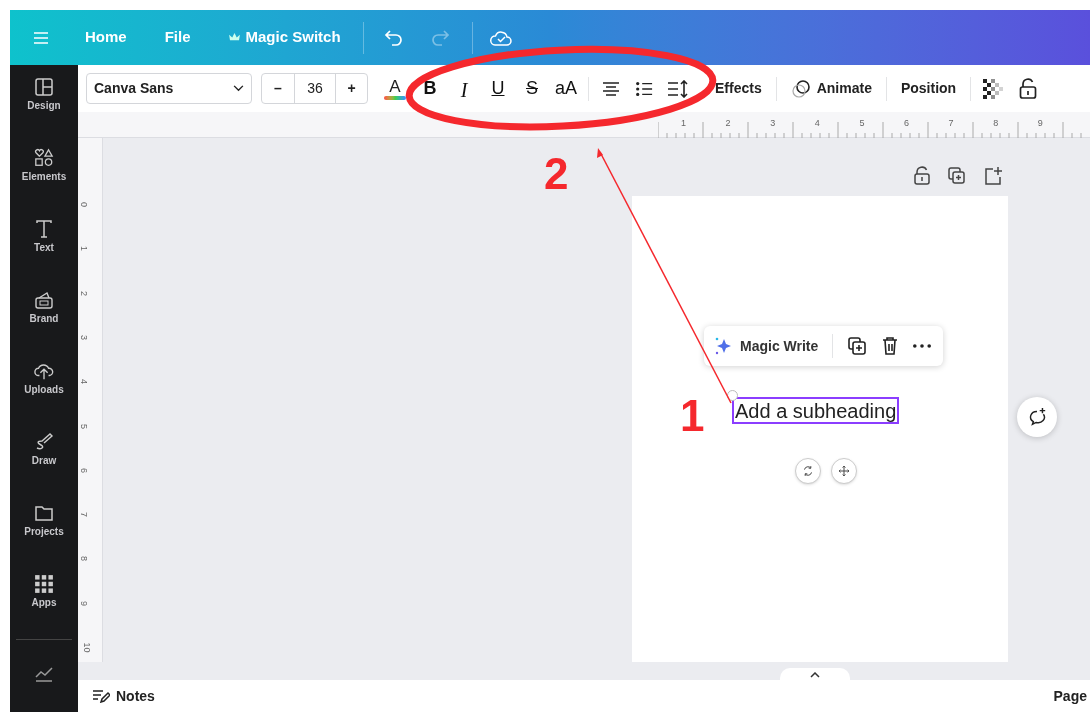 The height and width of the screenshot is (712, 1090). Describe the element at coordinates (44, 87) in the screenshot. I see `layout-icon` at that location.